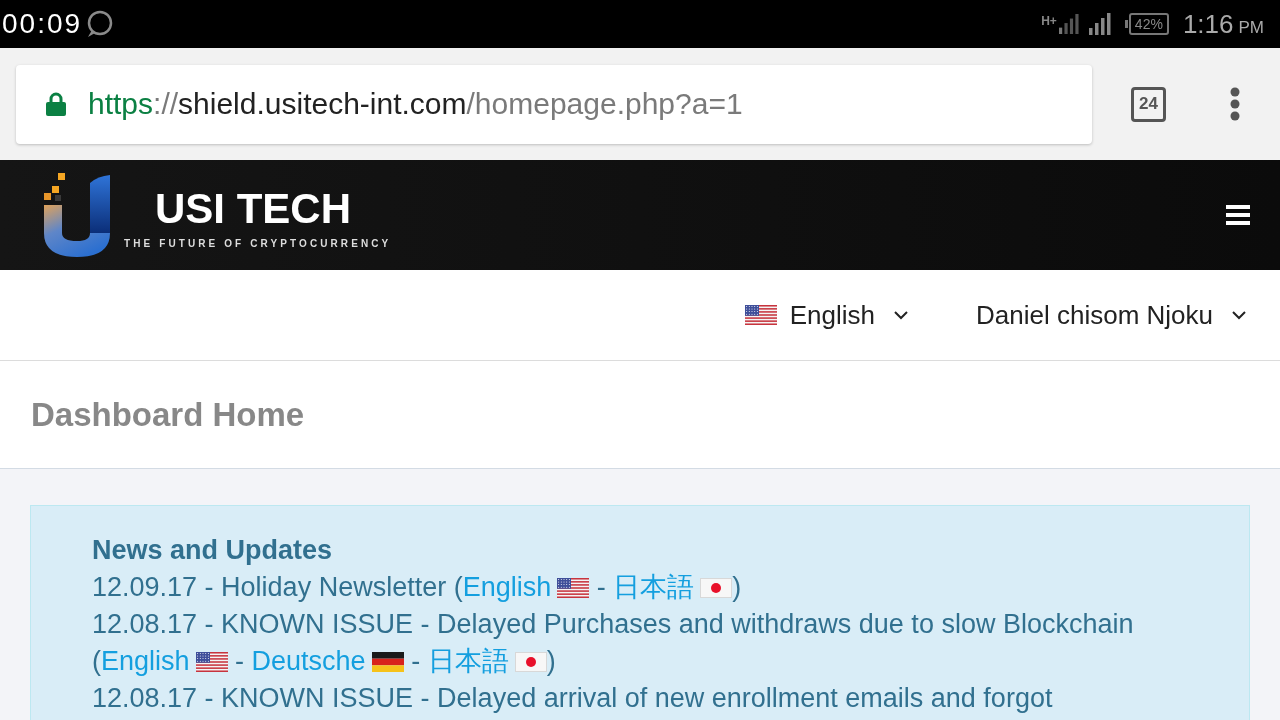 The image size is (1280, 720). What do you see at coordinates (417, 587) in the screenshot?
I see `news-item: 12.09.17 - Holiday Newsletter (English - 日本語 )` at bounding box center [417, 587].